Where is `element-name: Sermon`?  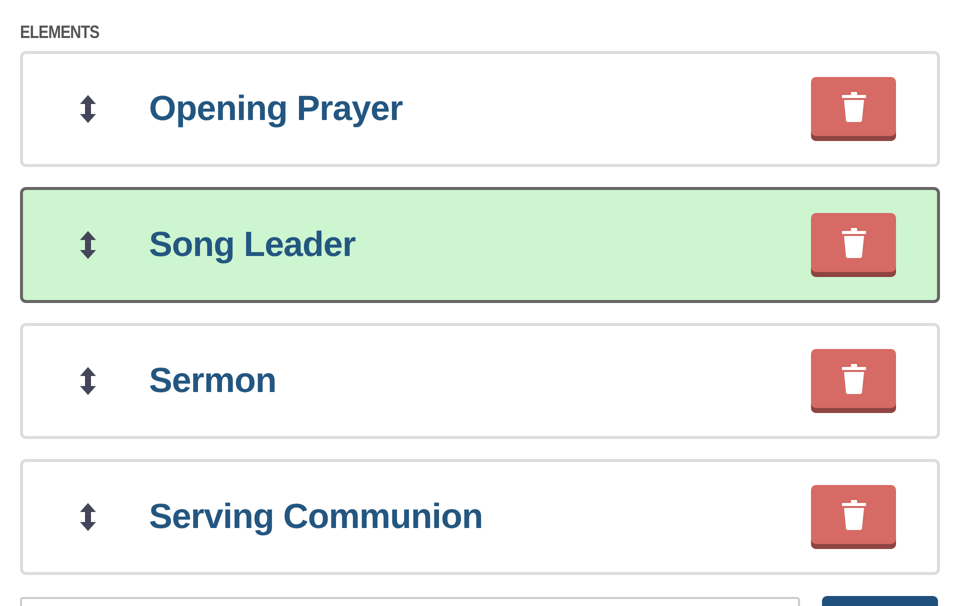 element-name: Sermon is located at coordinates (213, 381).